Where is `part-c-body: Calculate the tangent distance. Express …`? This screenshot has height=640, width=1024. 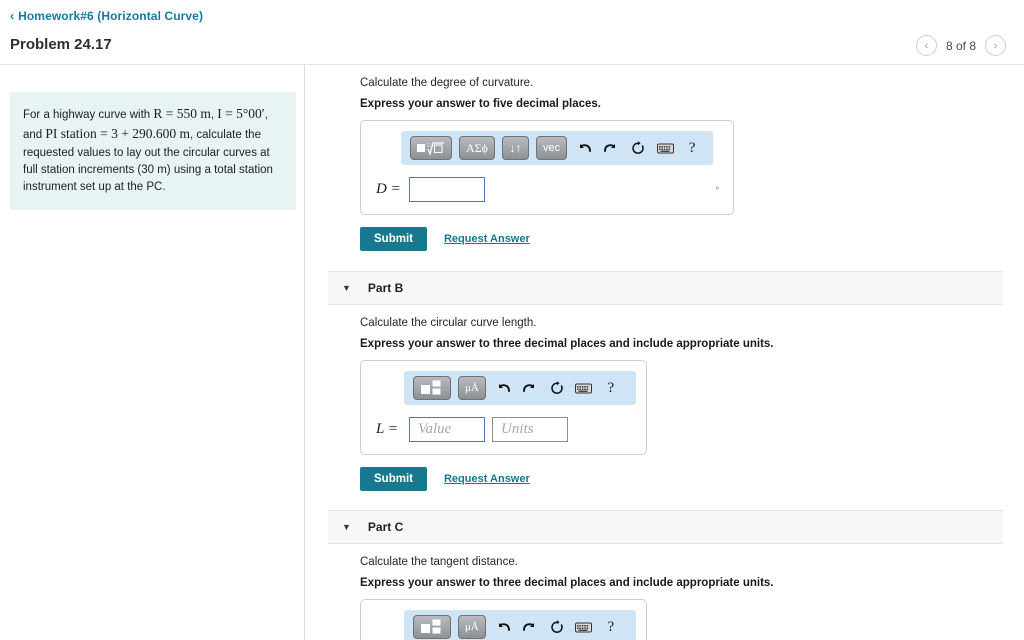 part-c-body: Calculate the tangent distance. Express … is located at coordinates (665, 592).